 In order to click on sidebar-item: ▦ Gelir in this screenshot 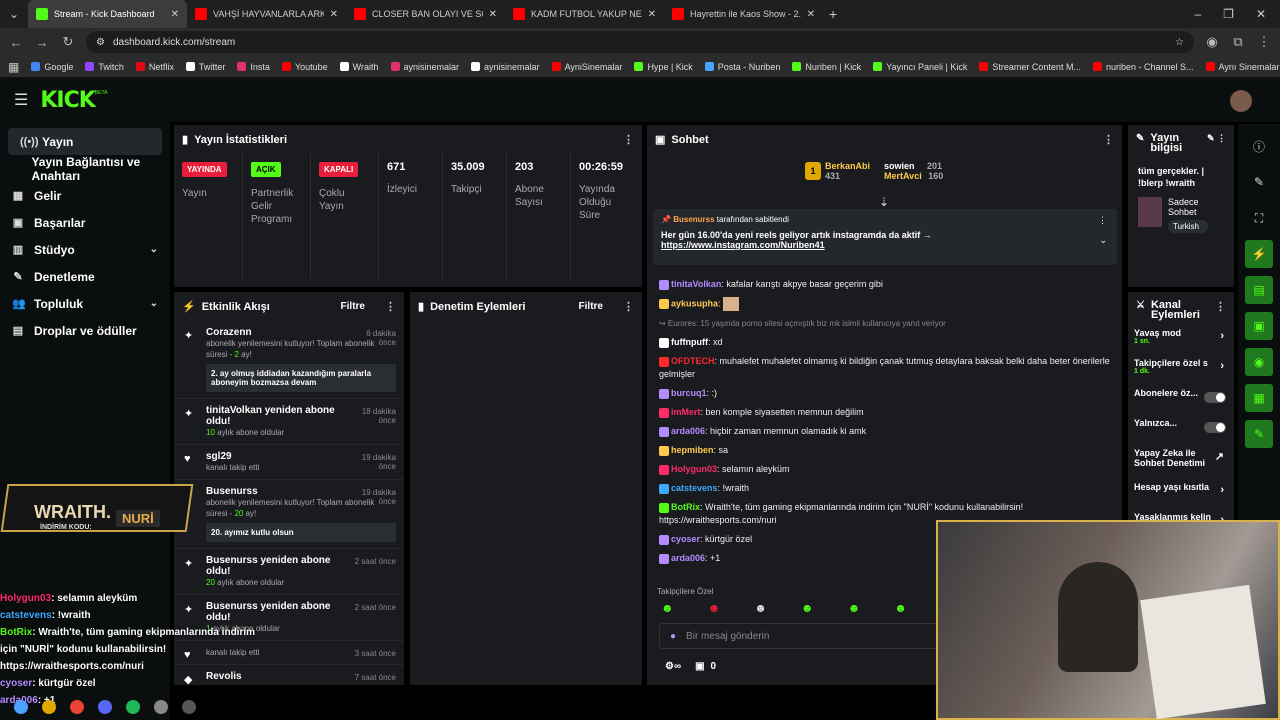, I will do `click(85, 195)`.